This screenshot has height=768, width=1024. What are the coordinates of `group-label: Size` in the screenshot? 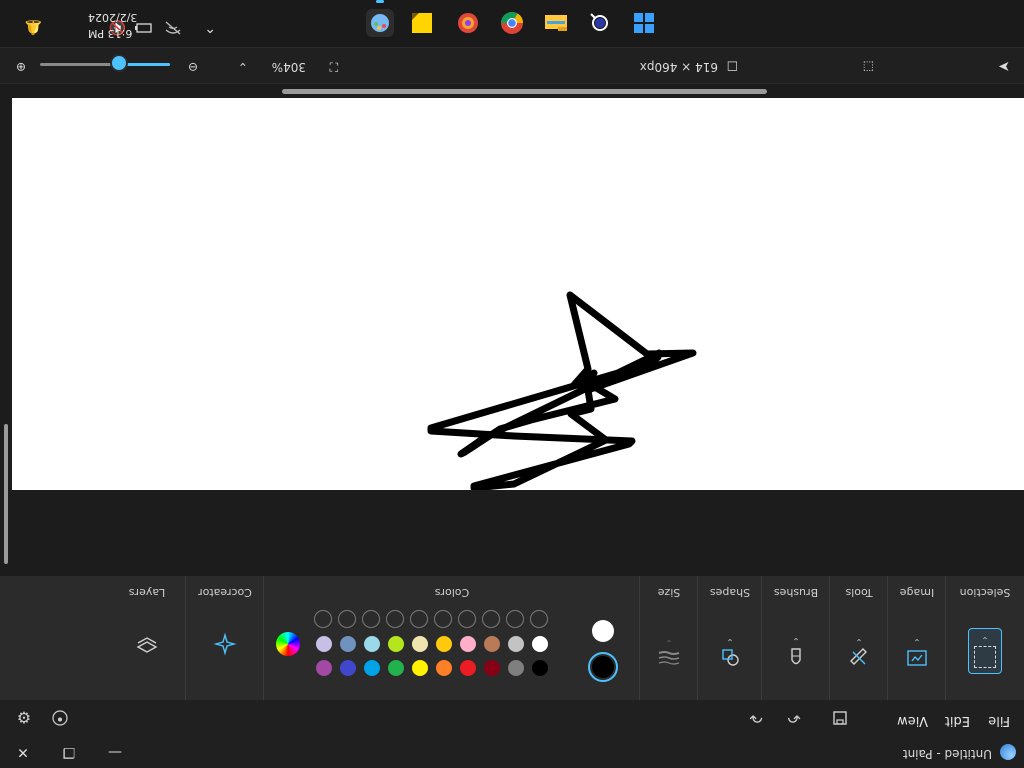 It's located at (669, 592).